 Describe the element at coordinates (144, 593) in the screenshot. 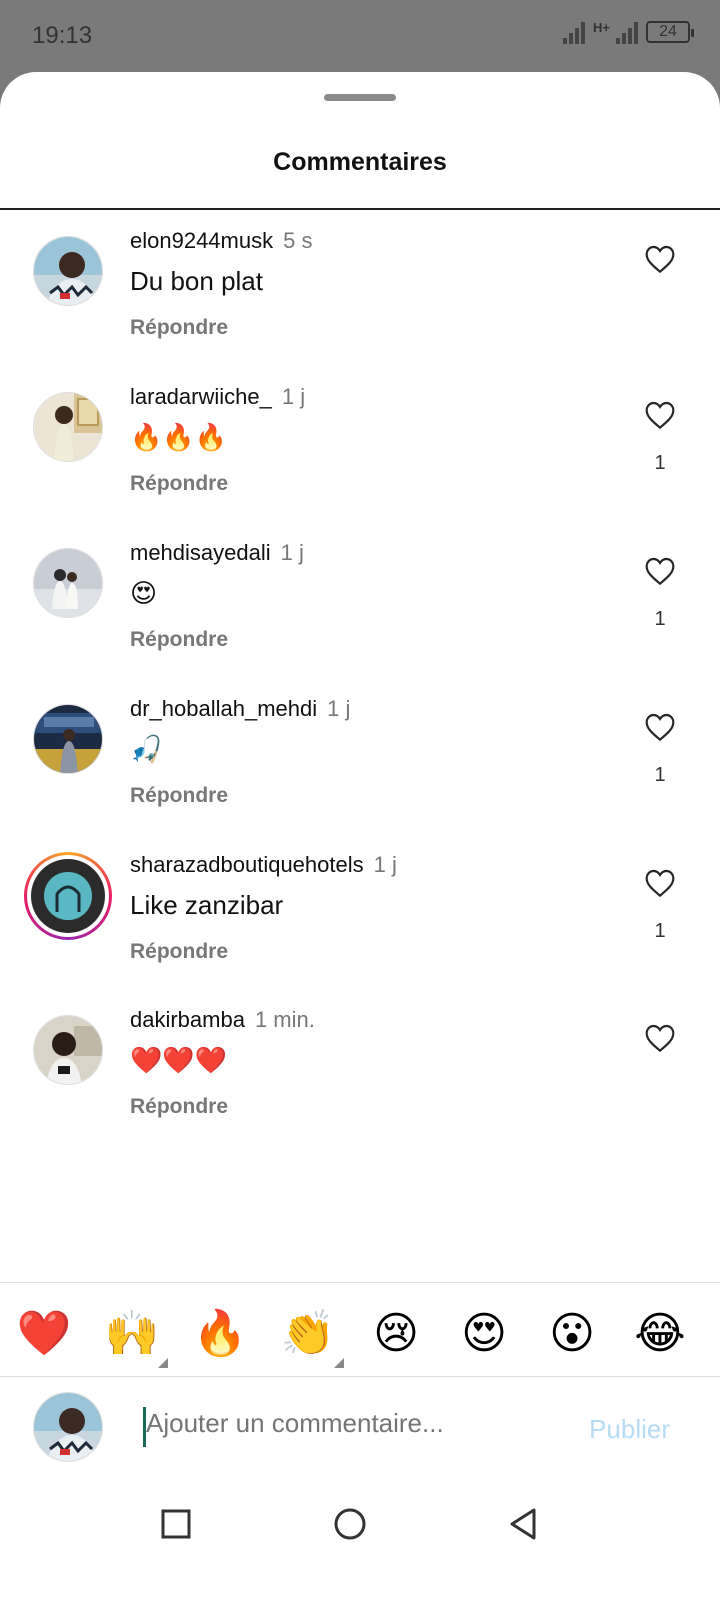

I see `comment-text: 😍` at that location.